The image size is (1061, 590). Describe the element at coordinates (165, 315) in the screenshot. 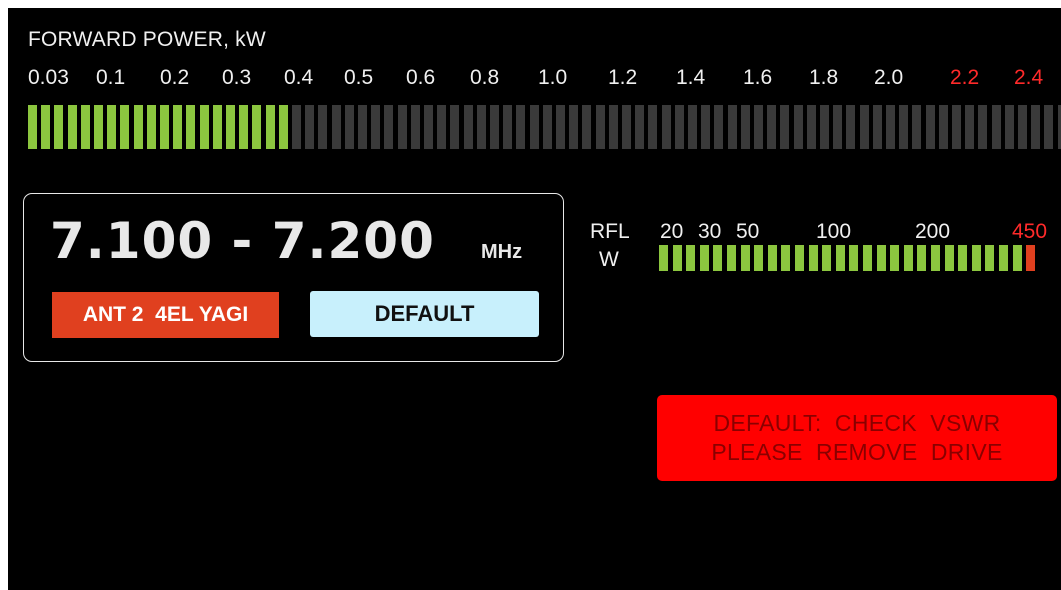

I see `antenna-badge: ANT 2 4EL YAGI` at that location.